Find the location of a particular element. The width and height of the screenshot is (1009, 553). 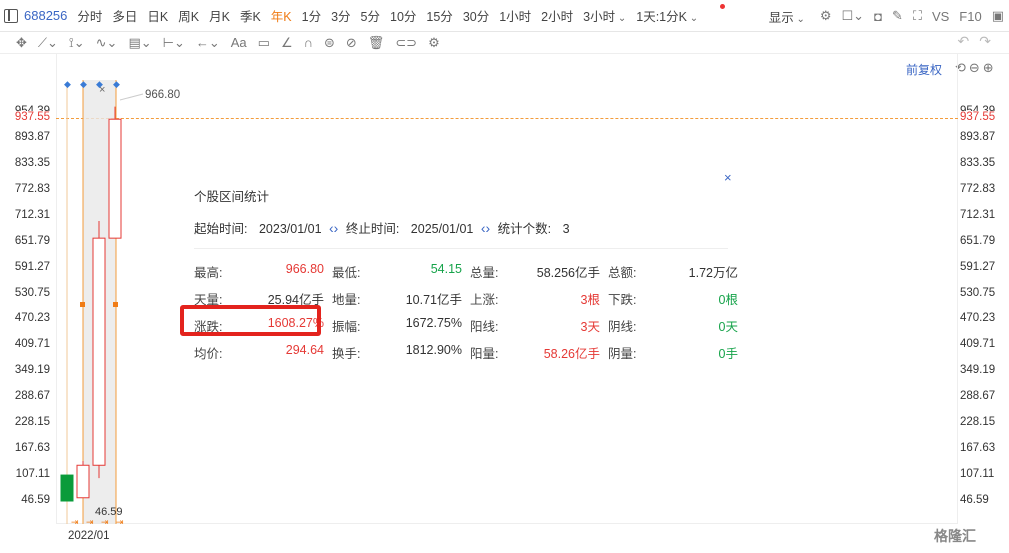

panel-title: 个股区间统计 is located at coordinates (232, 197).